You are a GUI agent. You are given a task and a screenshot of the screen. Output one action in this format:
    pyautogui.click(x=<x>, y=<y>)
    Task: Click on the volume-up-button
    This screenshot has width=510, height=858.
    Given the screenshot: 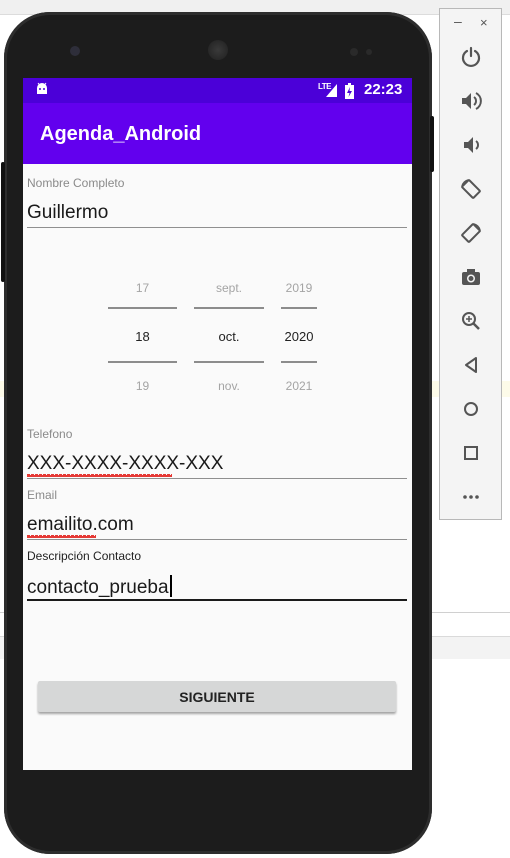 What is the action you would take?
    pyautogui.click(x=471, y=101)
    